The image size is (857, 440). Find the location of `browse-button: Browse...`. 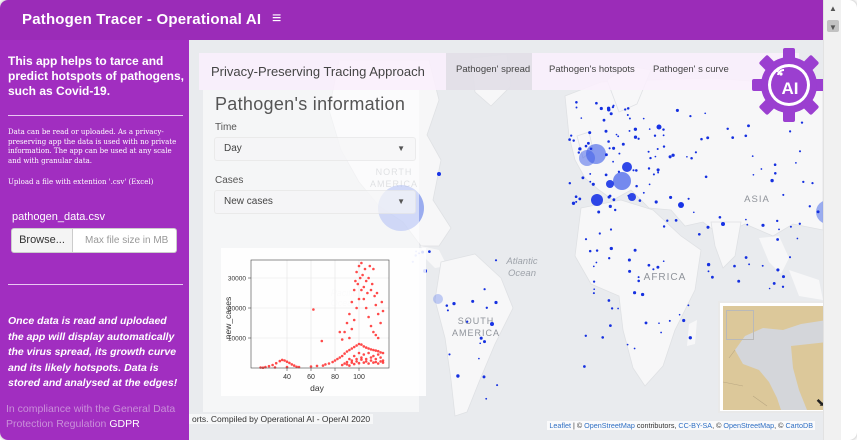

browse-button: Browse... is located at coordinates (42, 240).